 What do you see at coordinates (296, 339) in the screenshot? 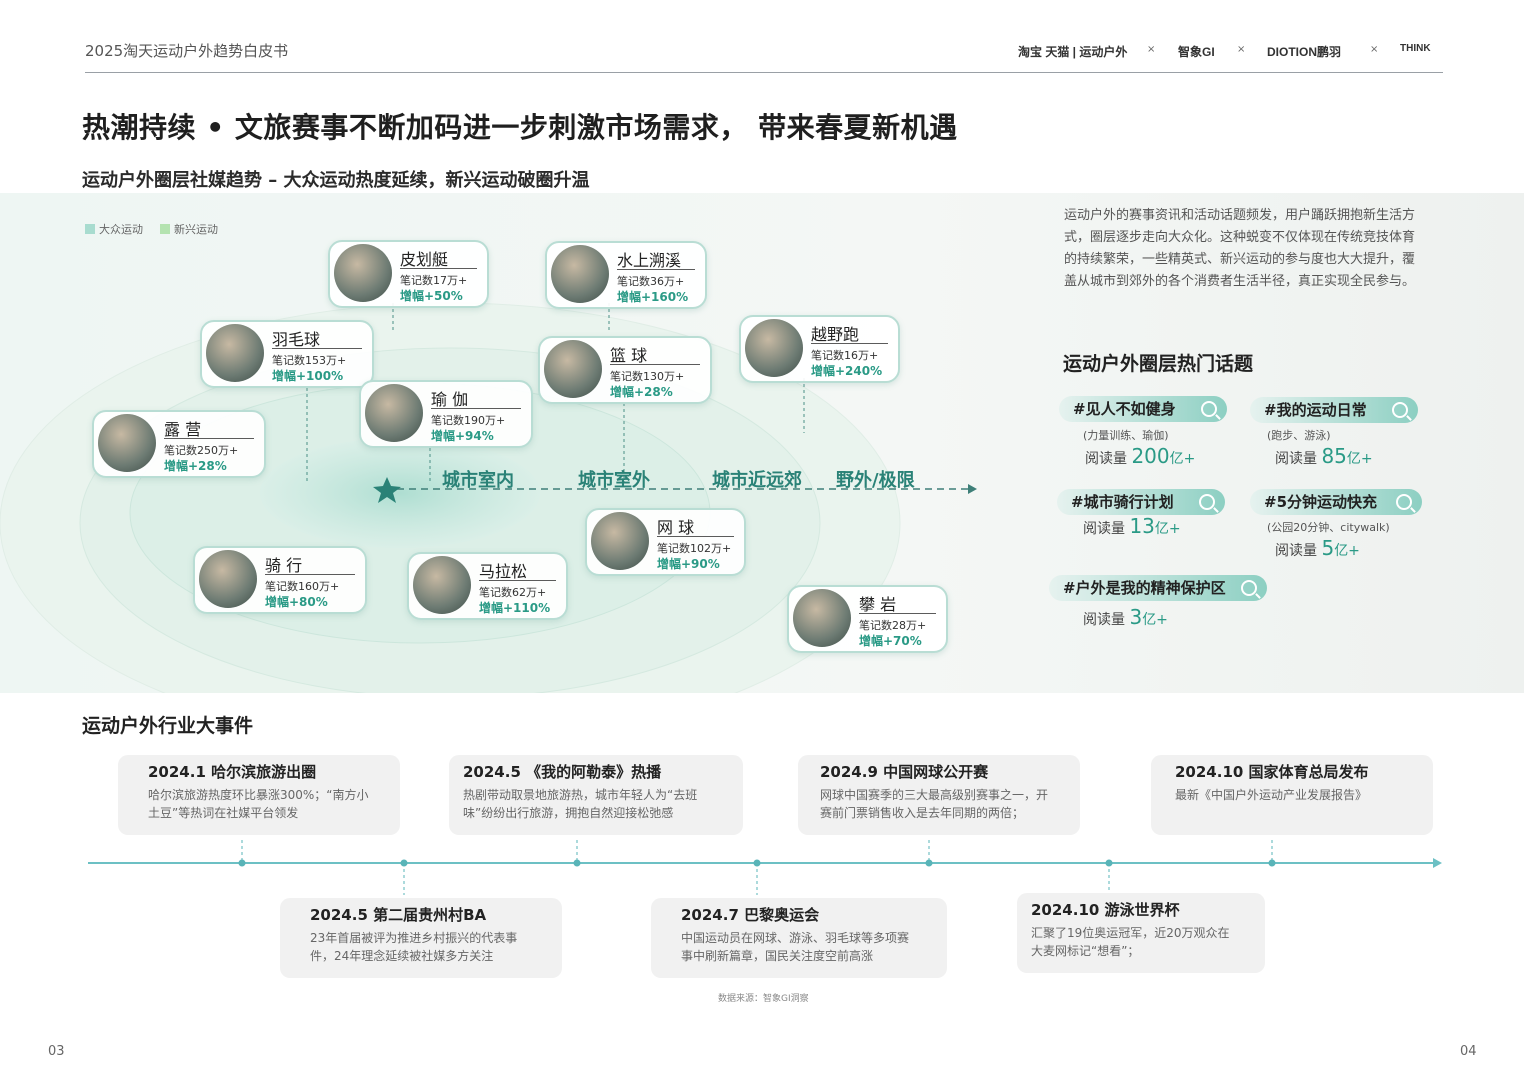
I see `sport-name: 羽毛球` at bounding box center [296, 339].